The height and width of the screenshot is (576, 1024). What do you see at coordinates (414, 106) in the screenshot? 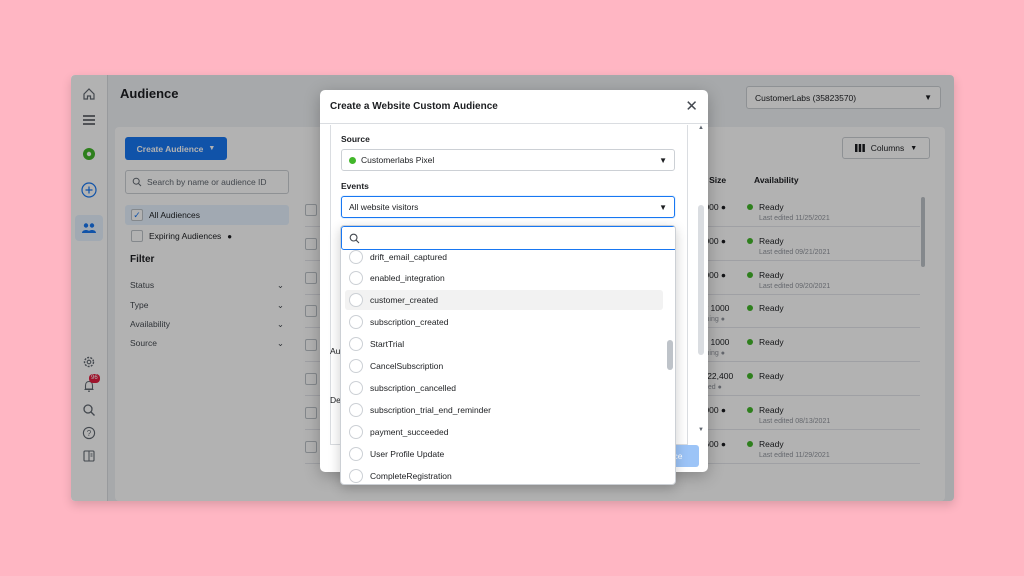
I see `dialog-title: Create a Website Custom Audience` at bounding box center [414, 106].